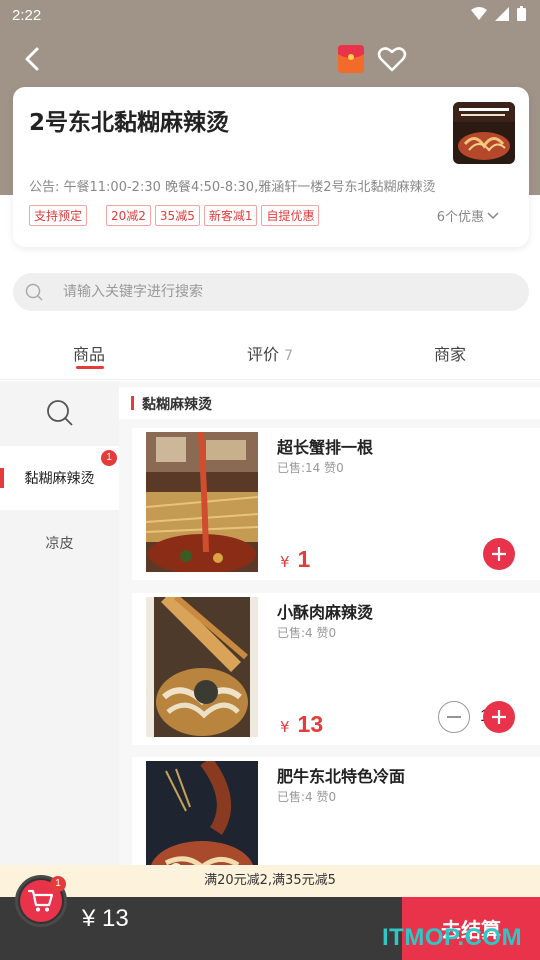 The height and width of the screenshot is (960, 540). I want to click on sidebar-item-malatang: 黏糊麻辣烫 1, so click(59, 478).